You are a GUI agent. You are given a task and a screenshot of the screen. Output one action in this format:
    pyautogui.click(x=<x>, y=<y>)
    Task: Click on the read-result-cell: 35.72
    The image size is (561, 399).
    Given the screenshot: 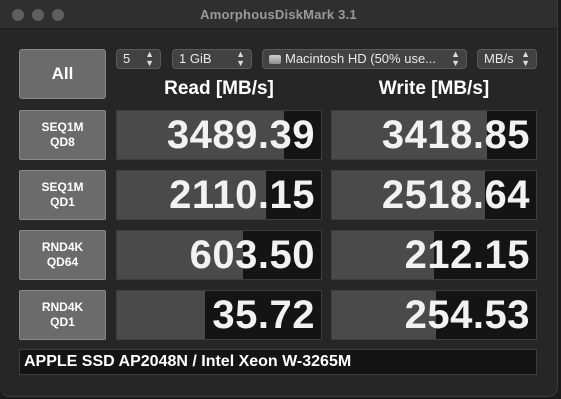 What is the action you would take?
    pyautogui.click(x=219, y=315)
    